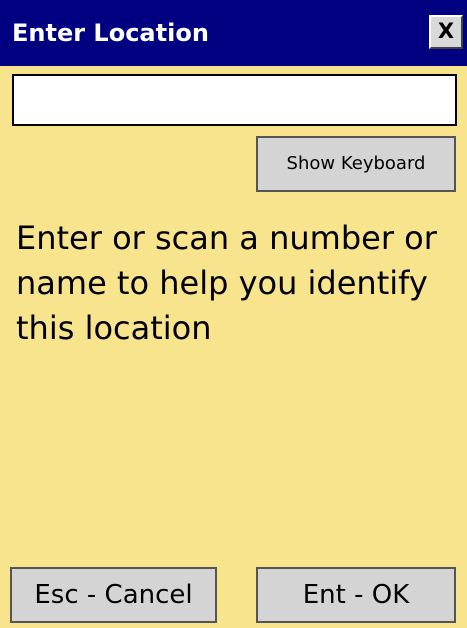 The height and width of the screenshot is (628, 467). Describe the element at coordinates (110, 33) in the screenshot. I see `window-title: Enter Location` at that location.